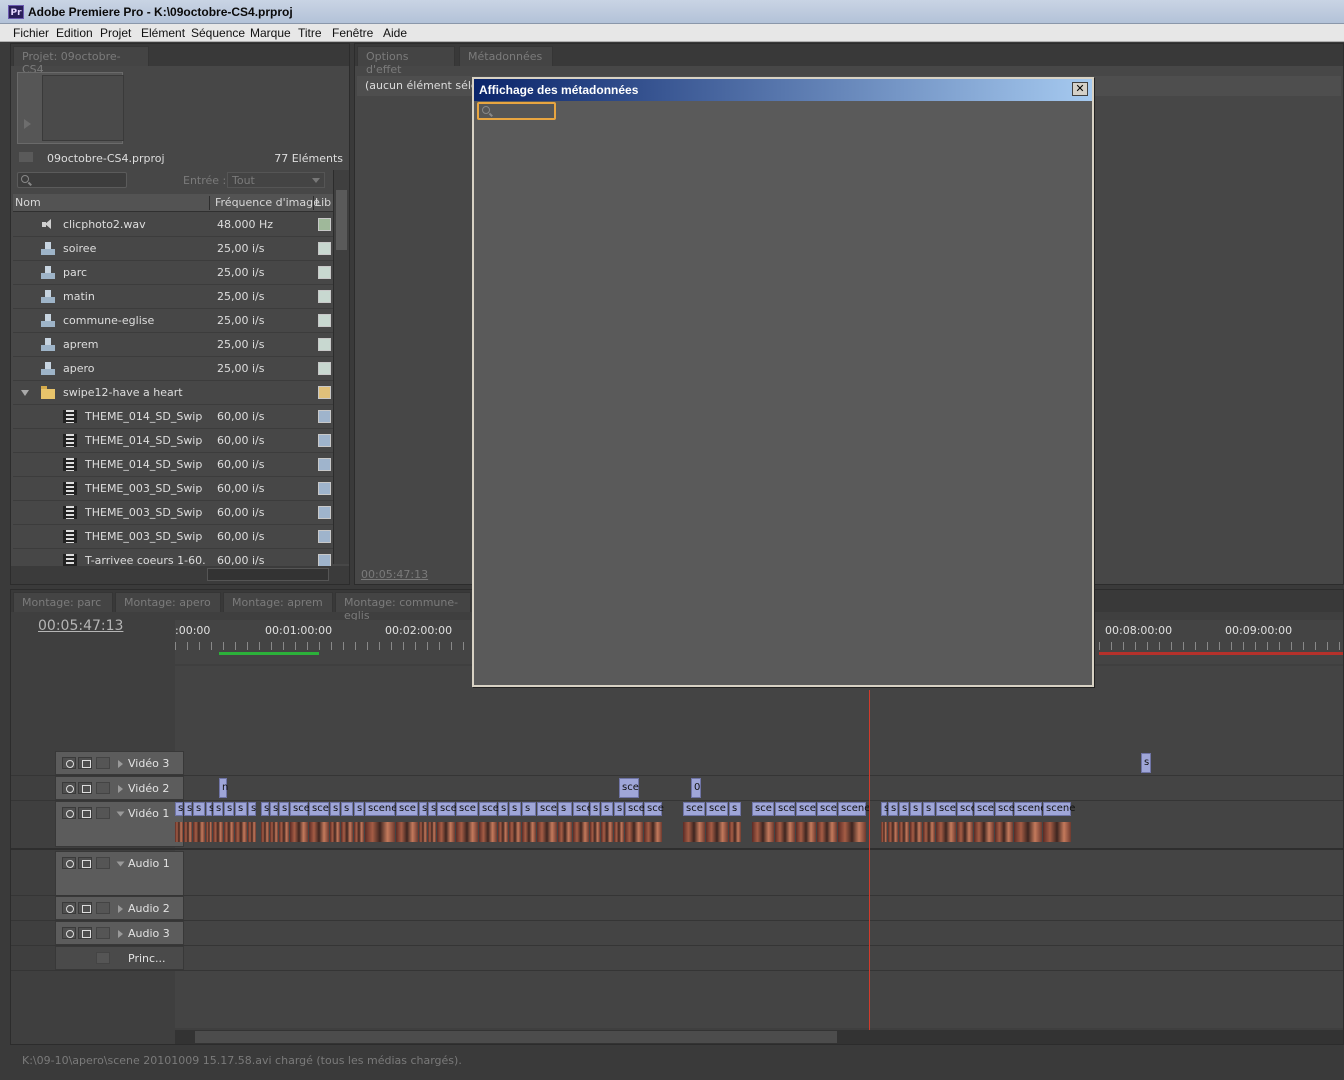  Describe the element at coordinates (403, 607) in the screenshot. I see `tab-montage-commune: Montage: commune-eglis` at that location.